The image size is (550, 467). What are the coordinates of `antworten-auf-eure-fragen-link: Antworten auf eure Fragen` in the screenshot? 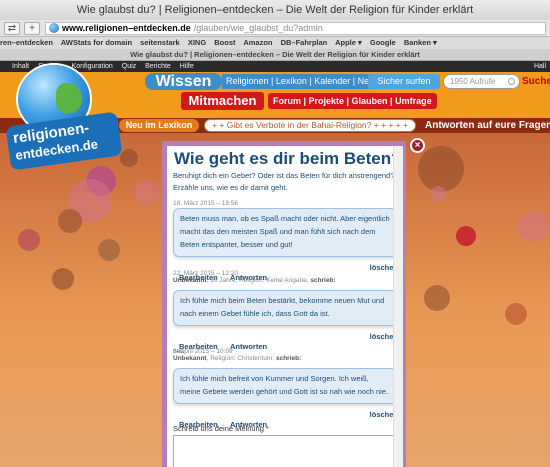 It's located at (487, 125).